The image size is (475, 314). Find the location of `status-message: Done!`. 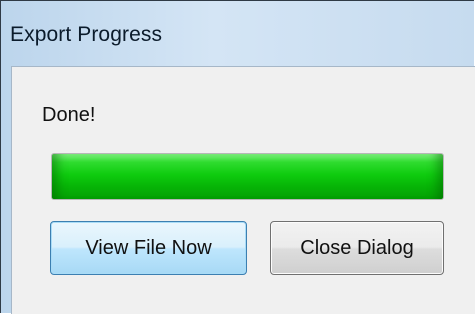

status-message: Done! is located at coordinates (69, 115).